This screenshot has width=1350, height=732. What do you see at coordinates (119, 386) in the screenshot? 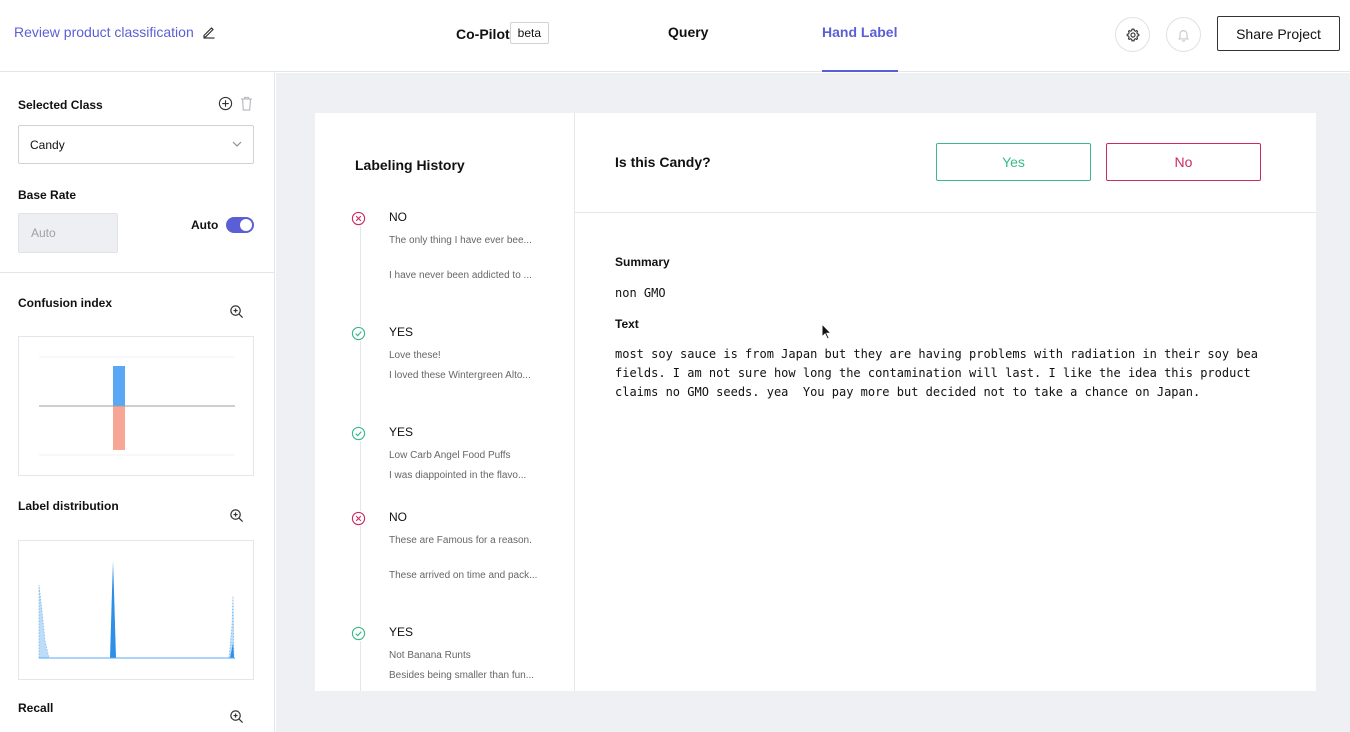
I see `confusion-positive-bar` at bounding box center [119, 386].